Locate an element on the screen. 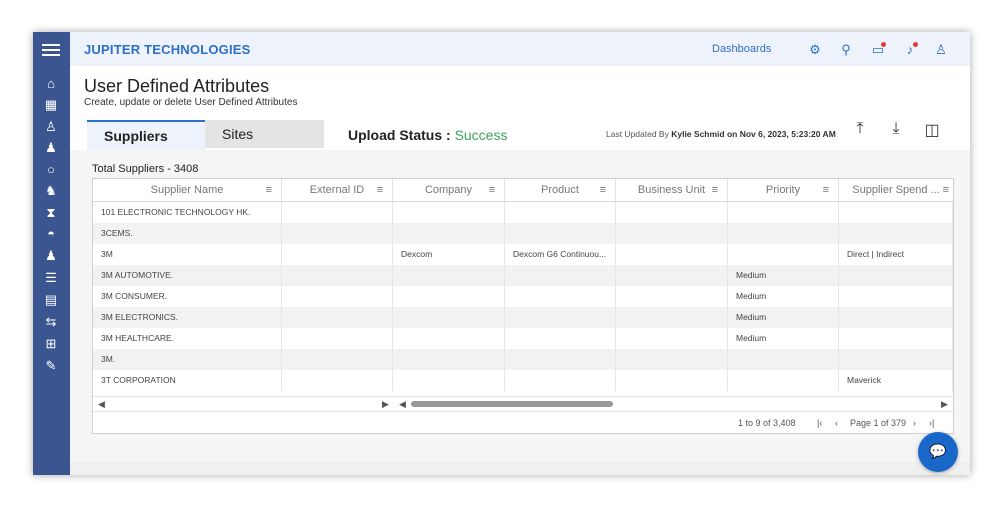 The height and width of the screenshot is (507, 1004). list-icon: ☰ is located at coordinates (51, 278).